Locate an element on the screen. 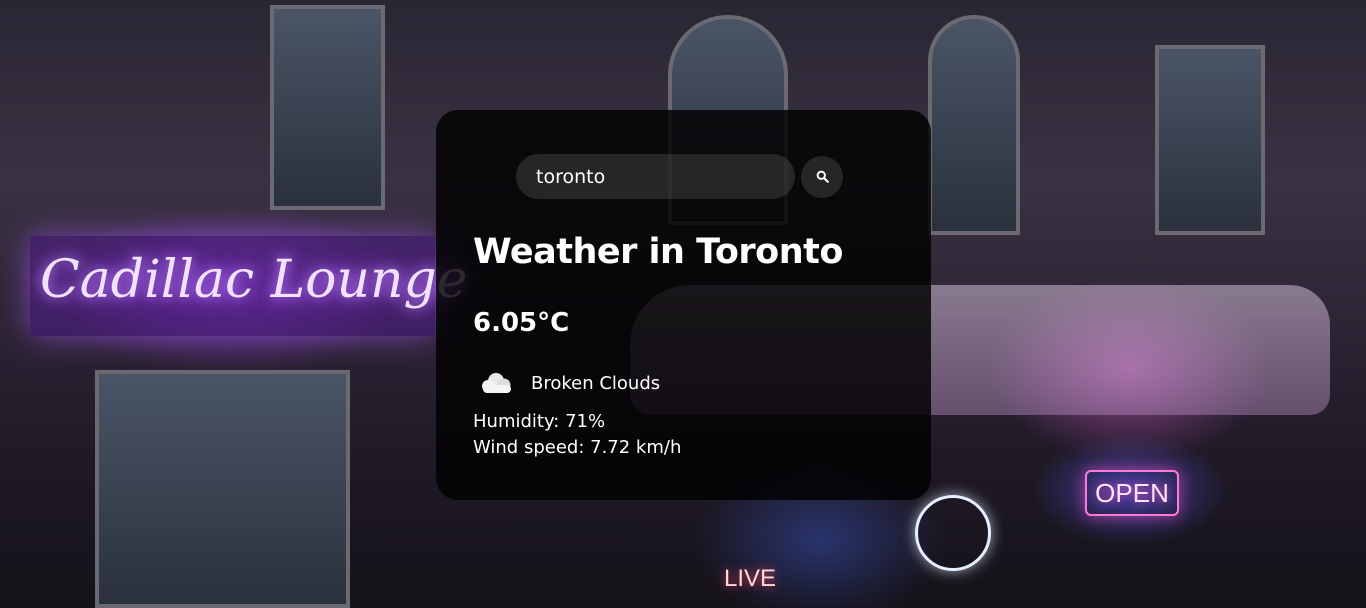 The width and height of the screenshot is (1366, 608). search-icon is located at coordinates (822, 176).